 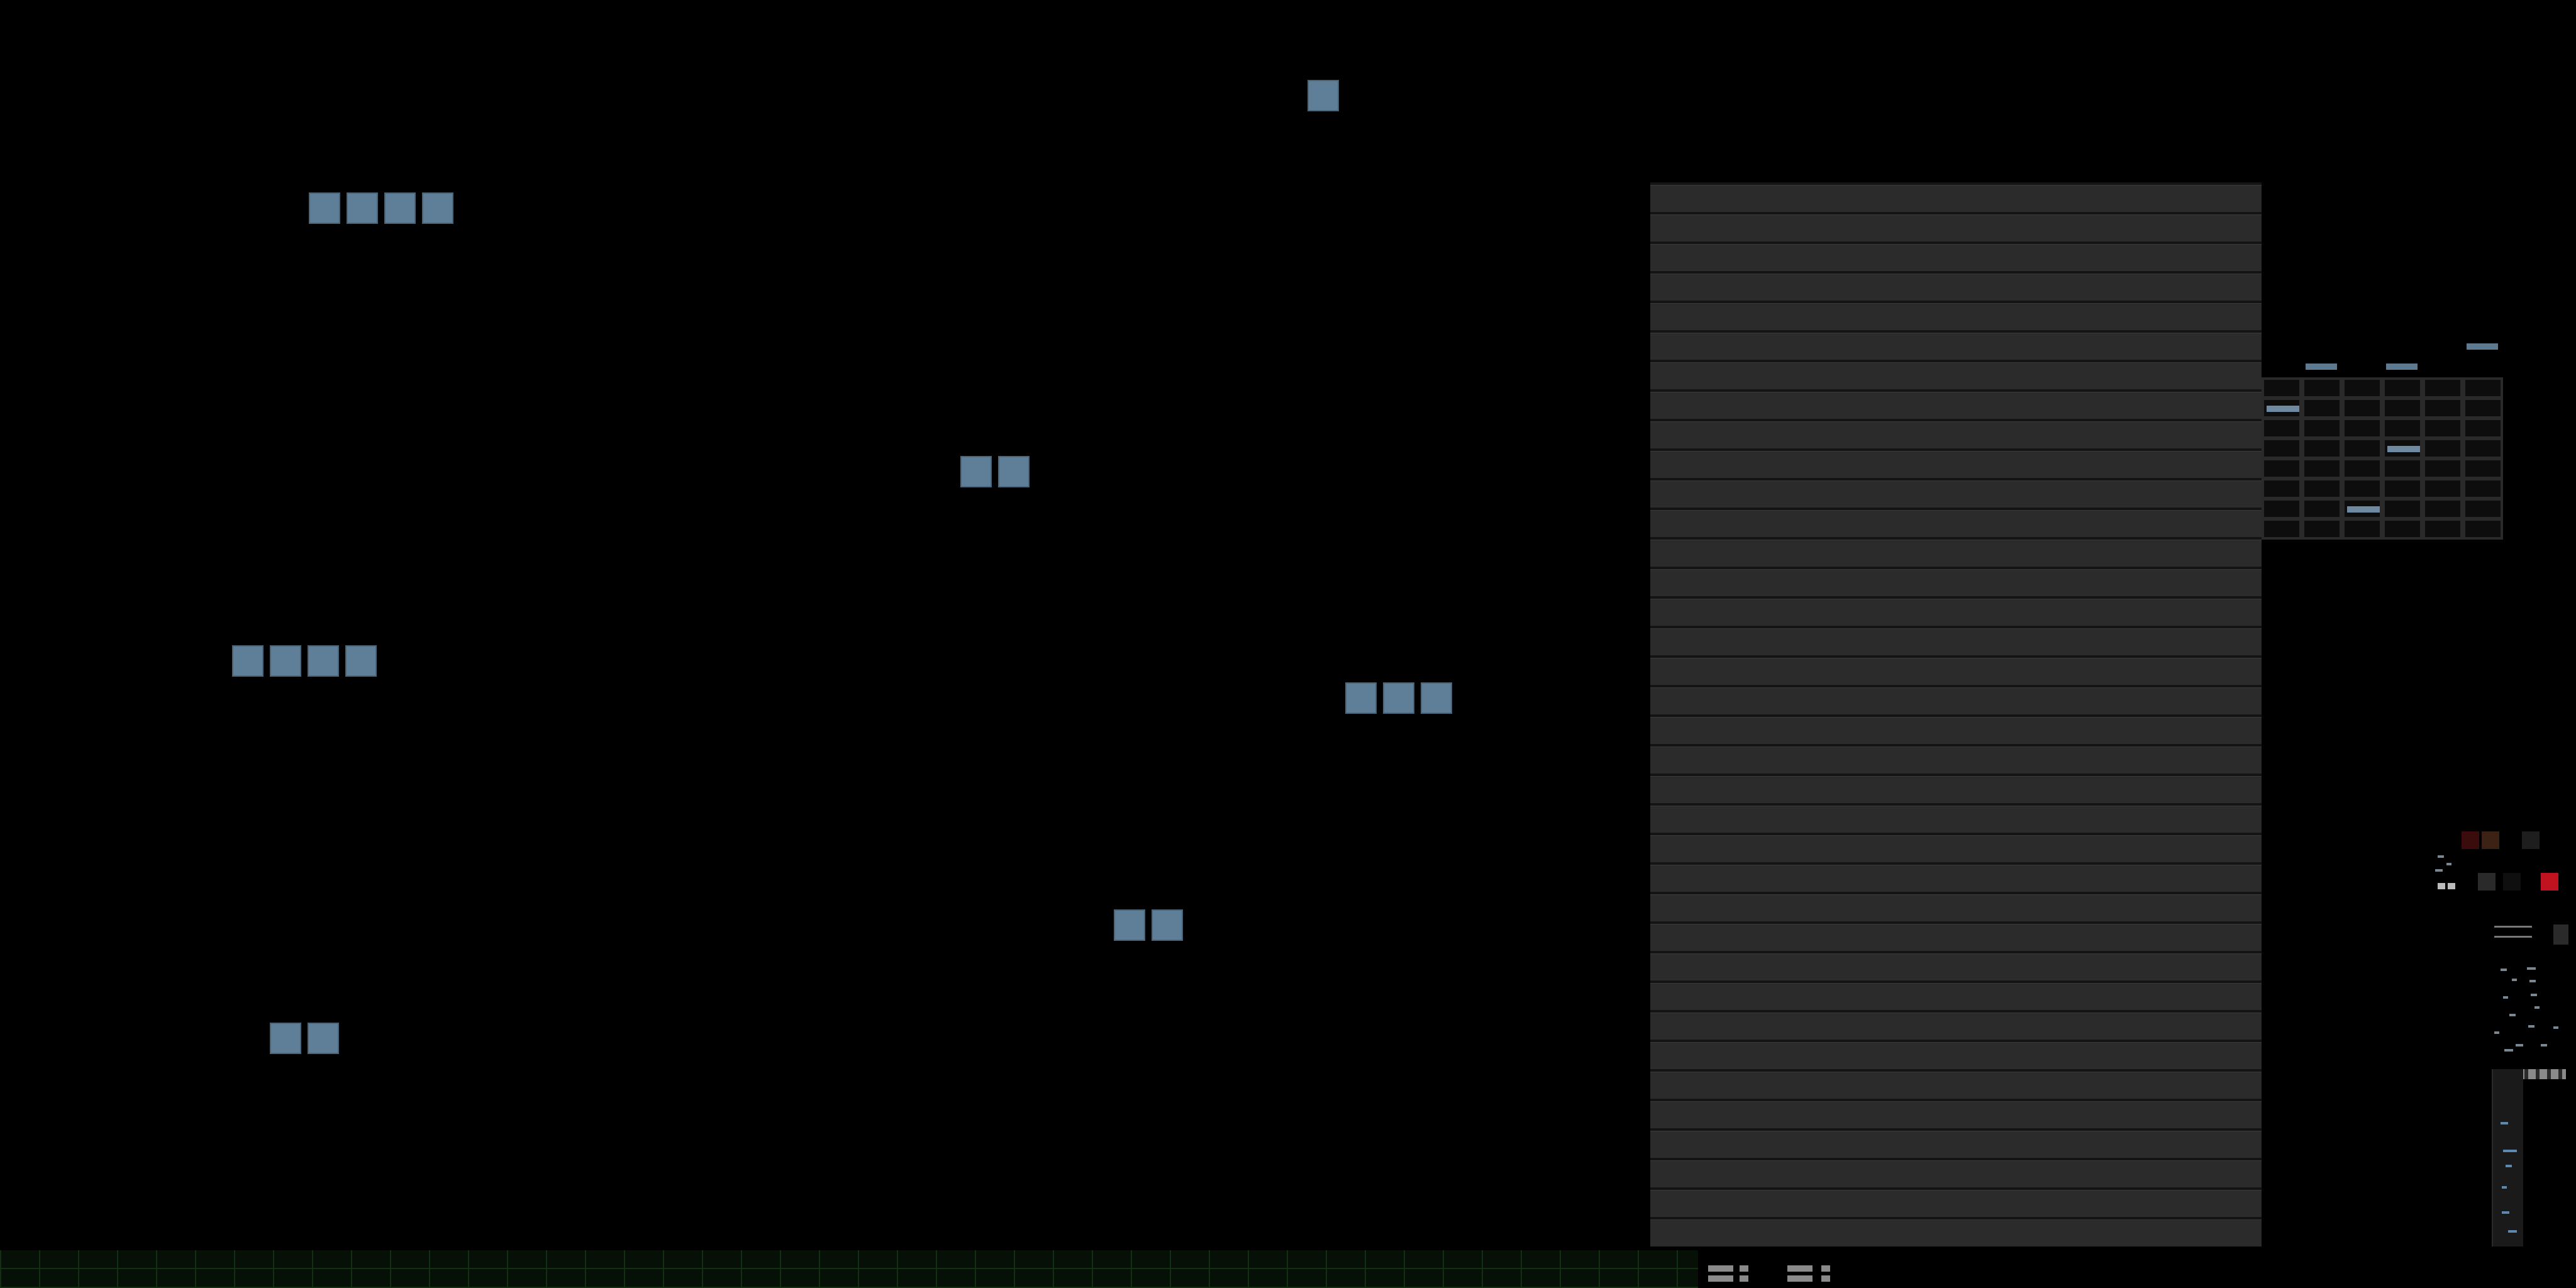 I want to click on tool-swatch-dark-red, so click(x=2470, y=840).